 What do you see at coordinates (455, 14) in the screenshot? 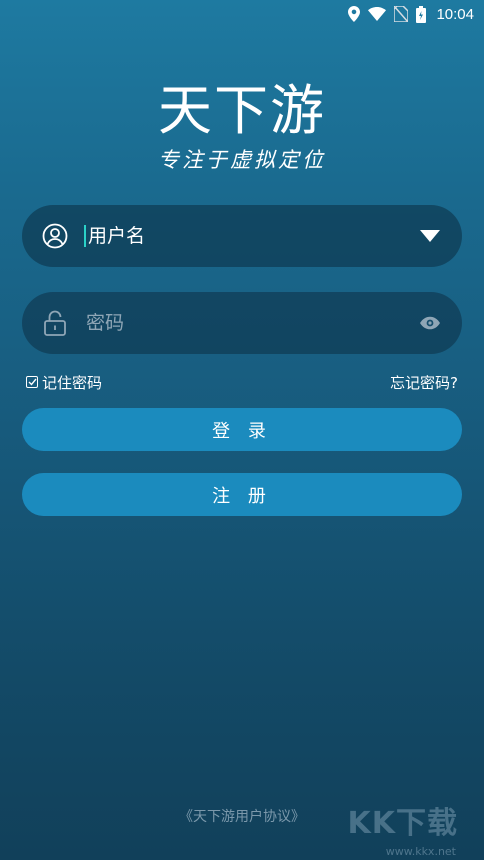
I see `status-time: 10:04` at bounding box center [455, 14].